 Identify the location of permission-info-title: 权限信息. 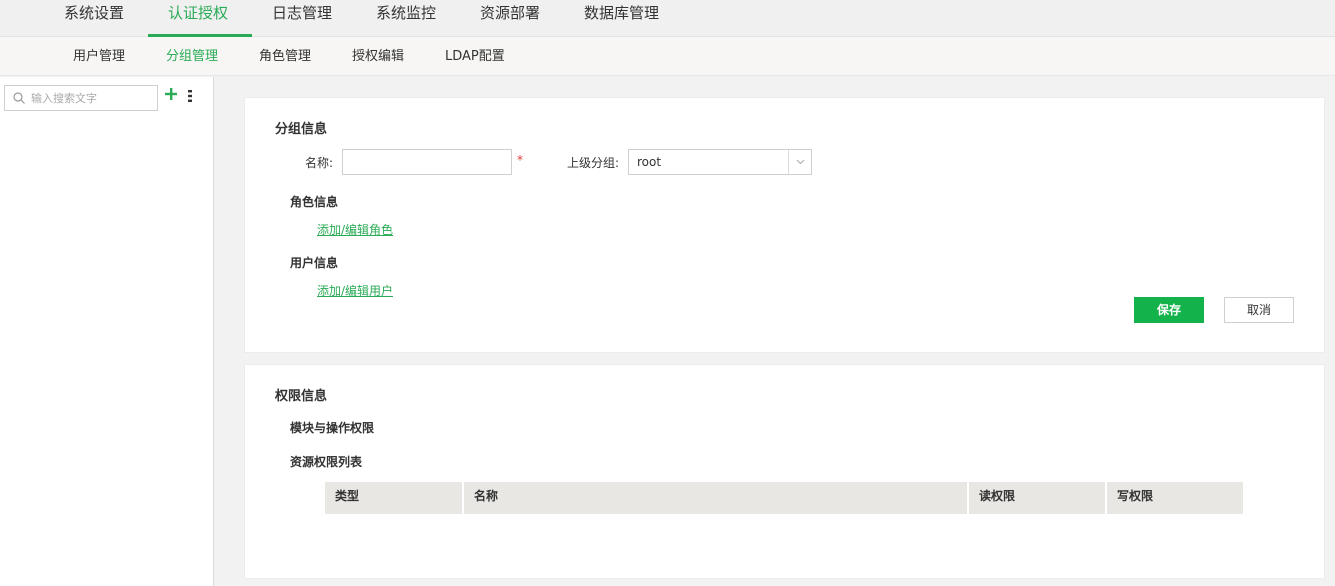
(301, 396).